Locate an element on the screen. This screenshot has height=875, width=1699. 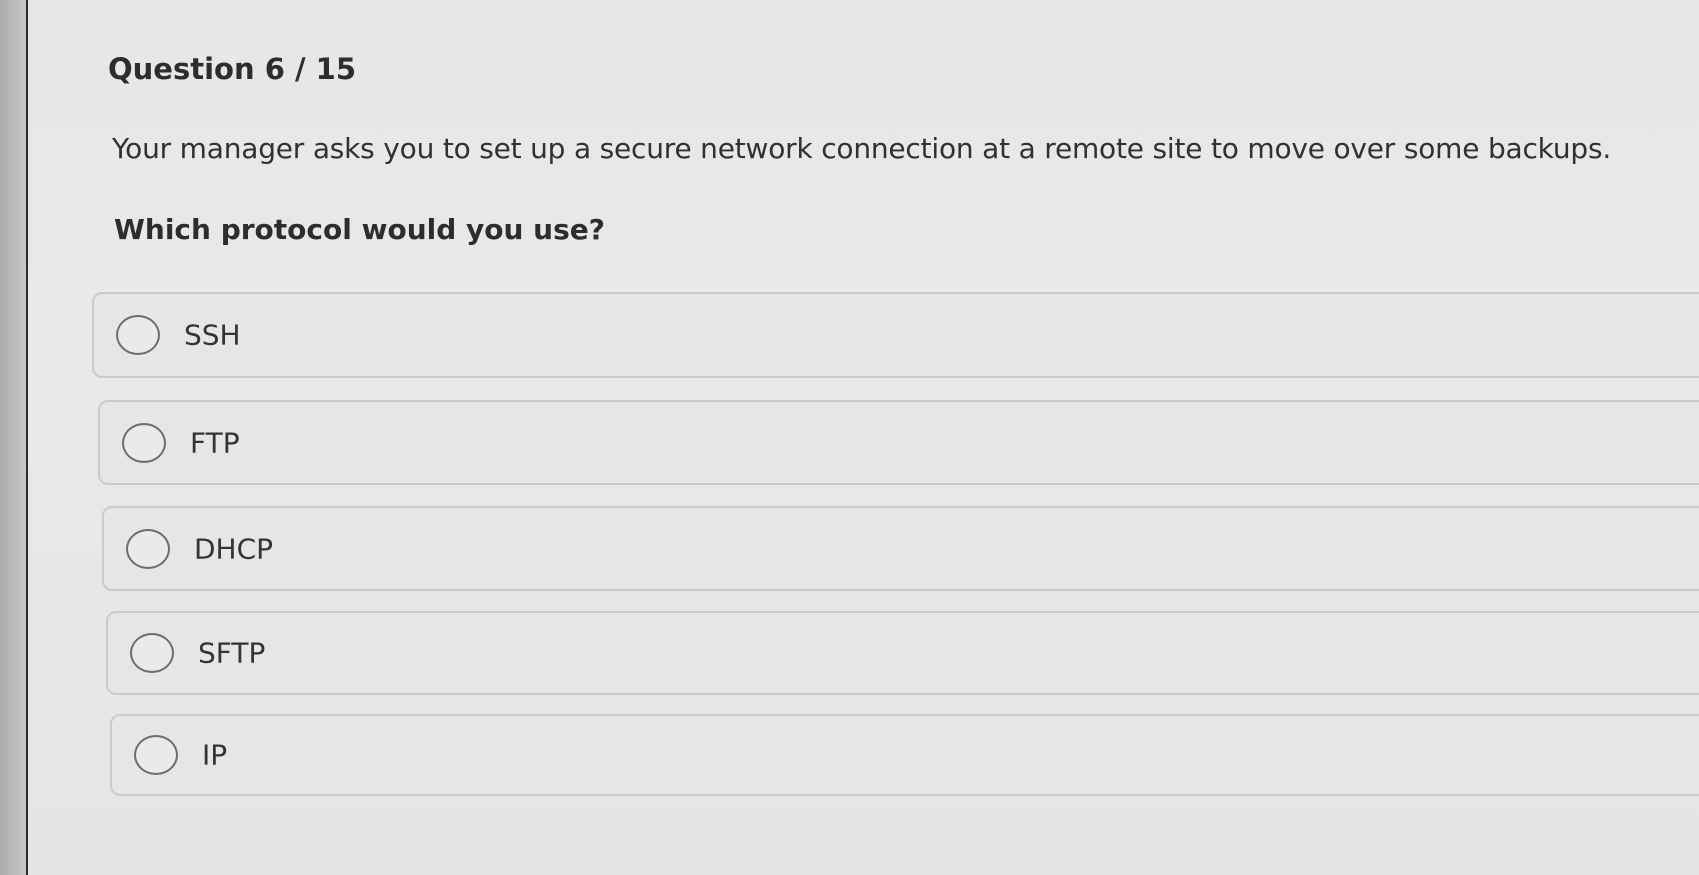
answer-option-dhcp: DHCP is located at coordinates (900, 548).